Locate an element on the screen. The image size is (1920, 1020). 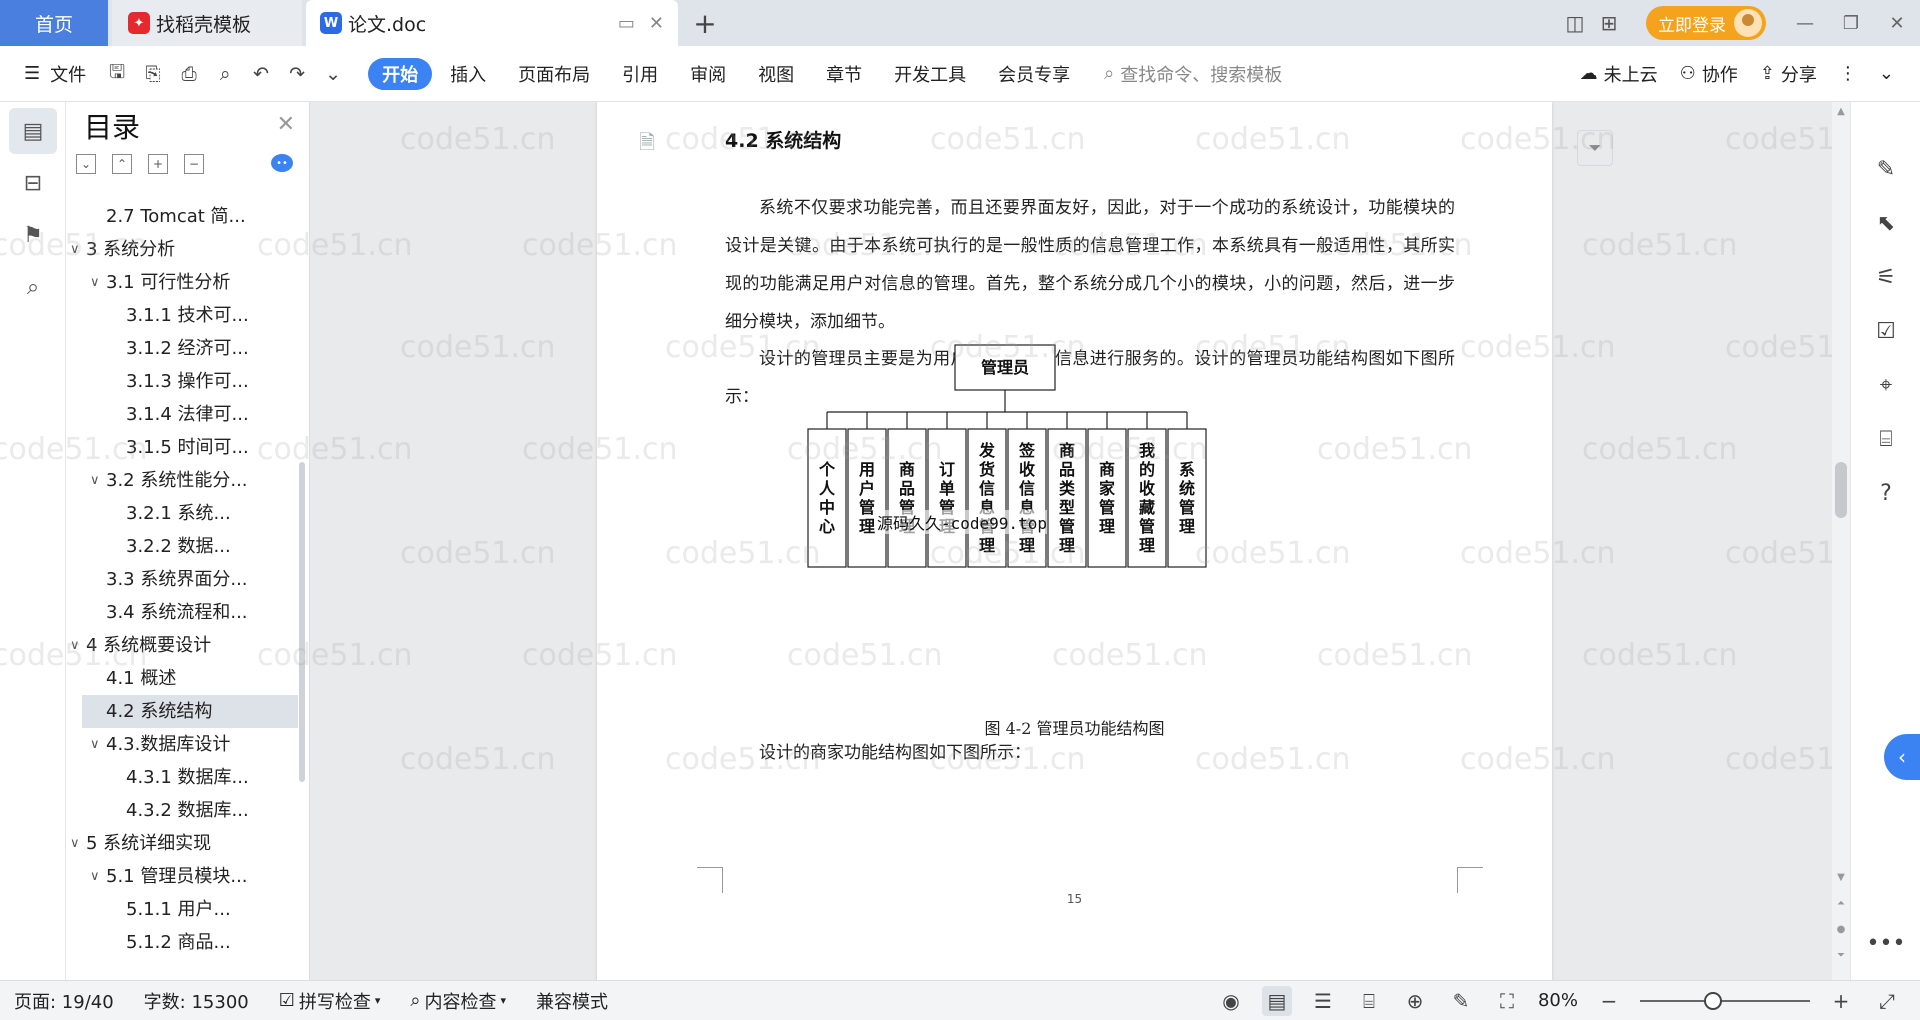
page-menu-icon: 🗎 is located at coordinates (647, 145).